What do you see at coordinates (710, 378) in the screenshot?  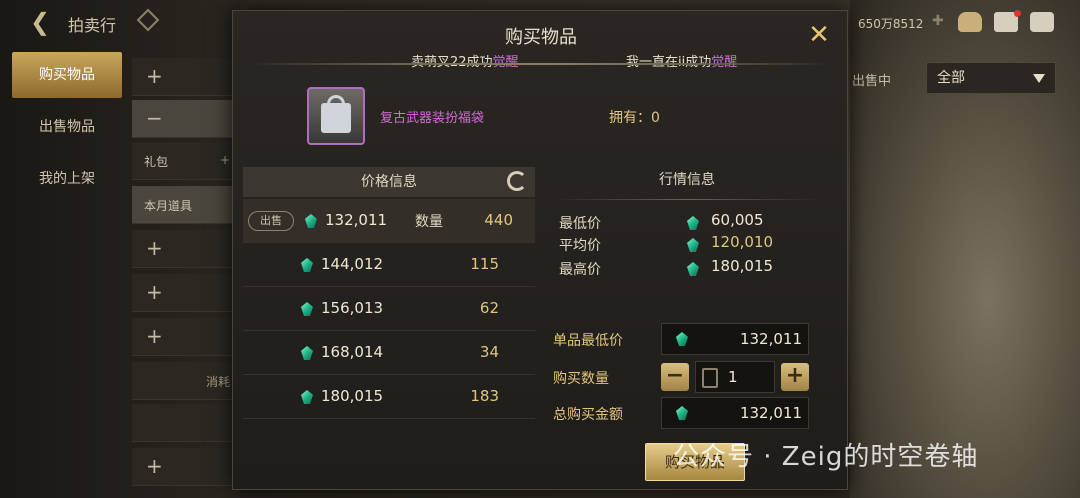 I see `calculator-icon` at bounding box center [710, 378].